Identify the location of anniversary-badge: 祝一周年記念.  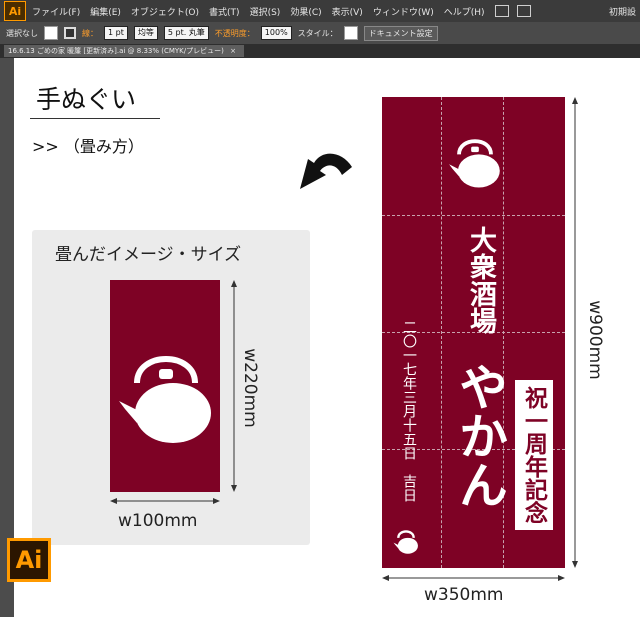
(534, 455).